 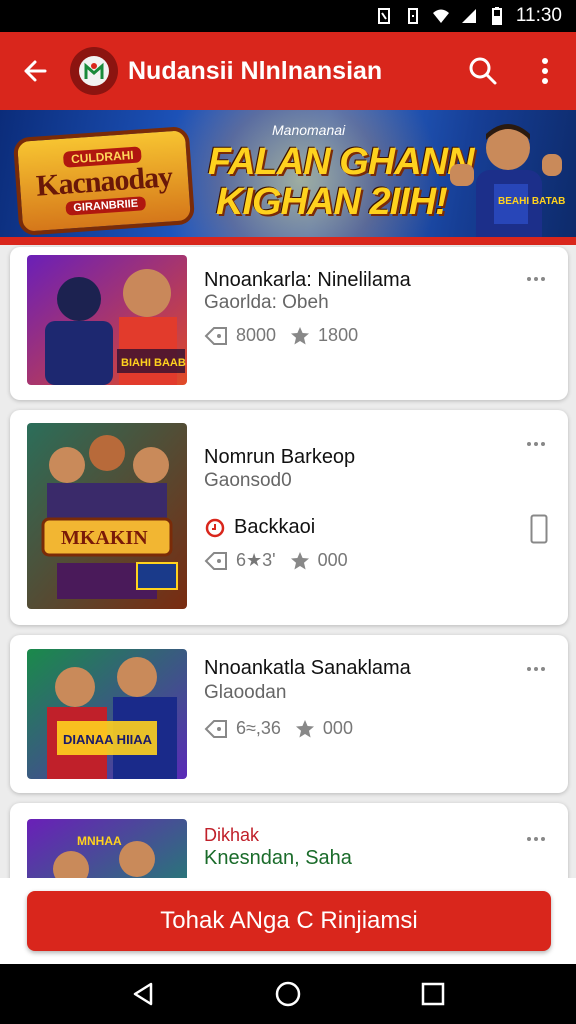 I want to click on primary-cta-button: Tohak ANga C Rinjiamsi, so click(x=289, y=921).